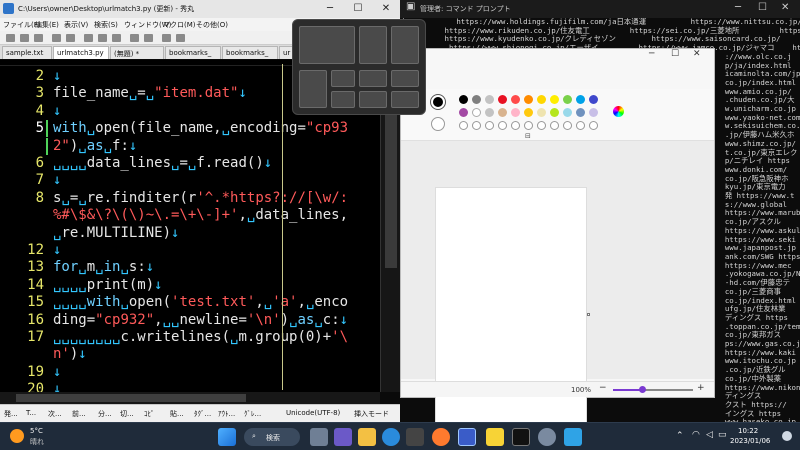  I want to click on paint-minimize-button: ─, so click(651, 54).